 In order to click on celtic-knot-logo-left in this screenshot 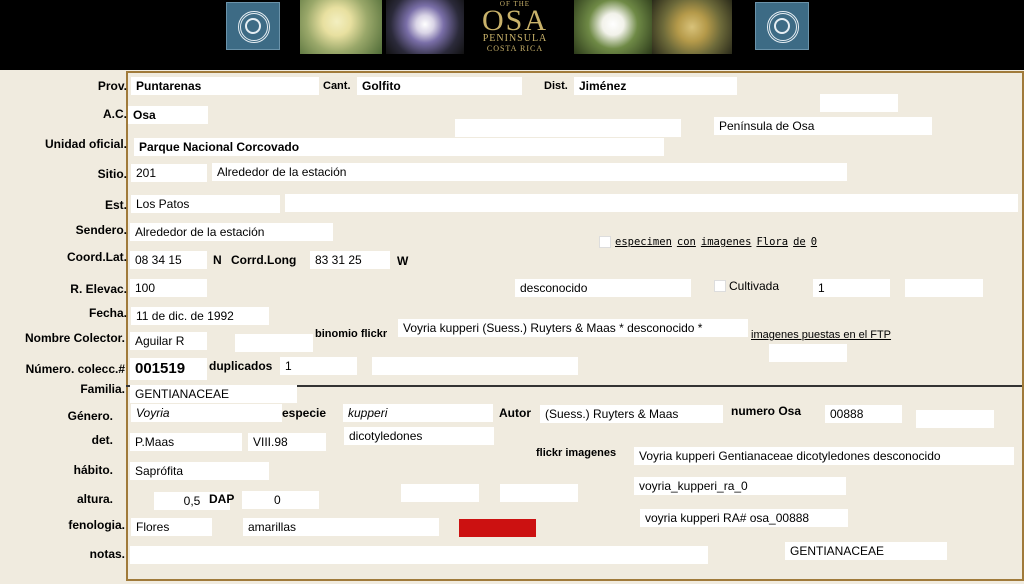, I will do `click(253, 26)`.